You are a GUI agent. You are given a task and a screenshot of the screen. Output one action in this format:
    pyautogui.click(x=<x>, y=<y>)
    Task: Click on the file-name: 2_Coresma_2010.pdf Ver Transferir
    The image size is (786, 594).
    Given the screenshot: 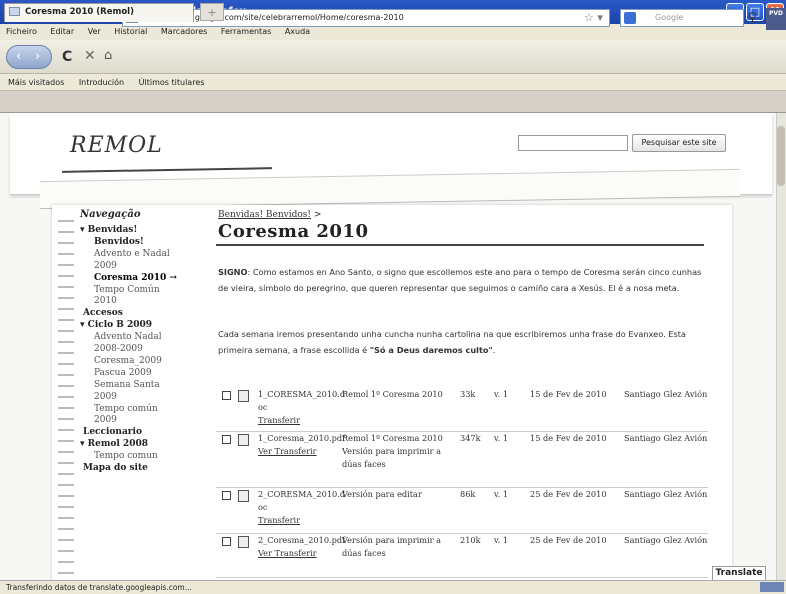 What is the action you would take?
    pyautogui.click(x=302, y=547)
    